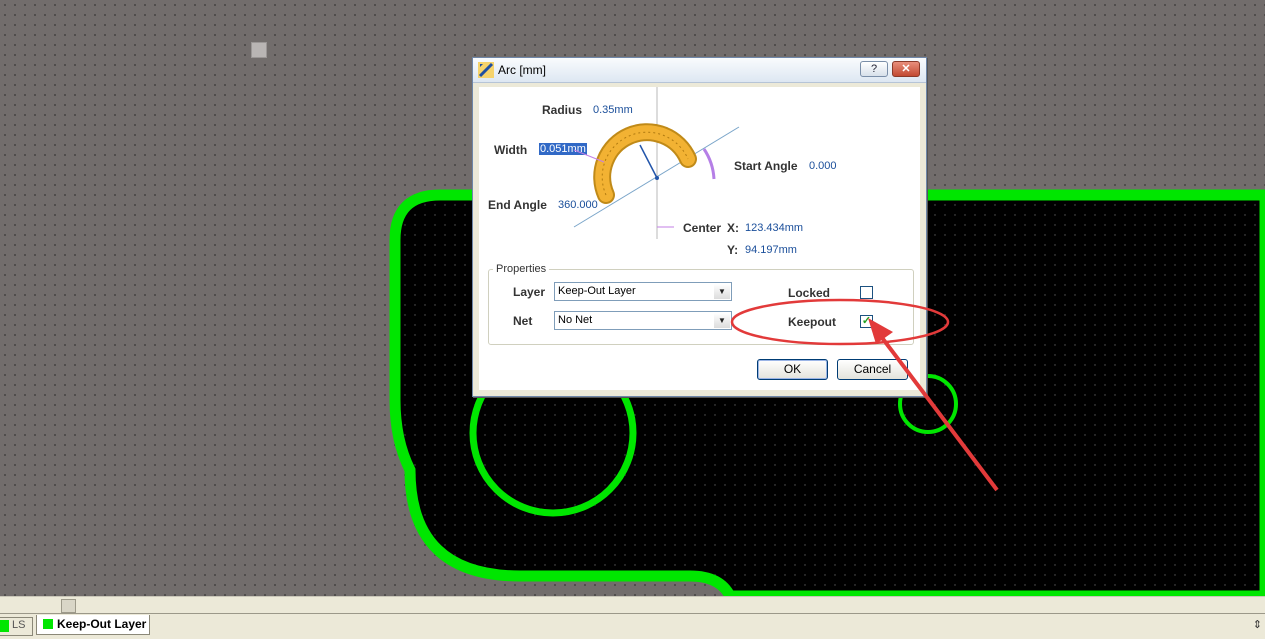  Describe the element at coordinates (699, 70) in the screenshot. I see `dialog-titlebar: Arc [mm] ? ✕` at that location.